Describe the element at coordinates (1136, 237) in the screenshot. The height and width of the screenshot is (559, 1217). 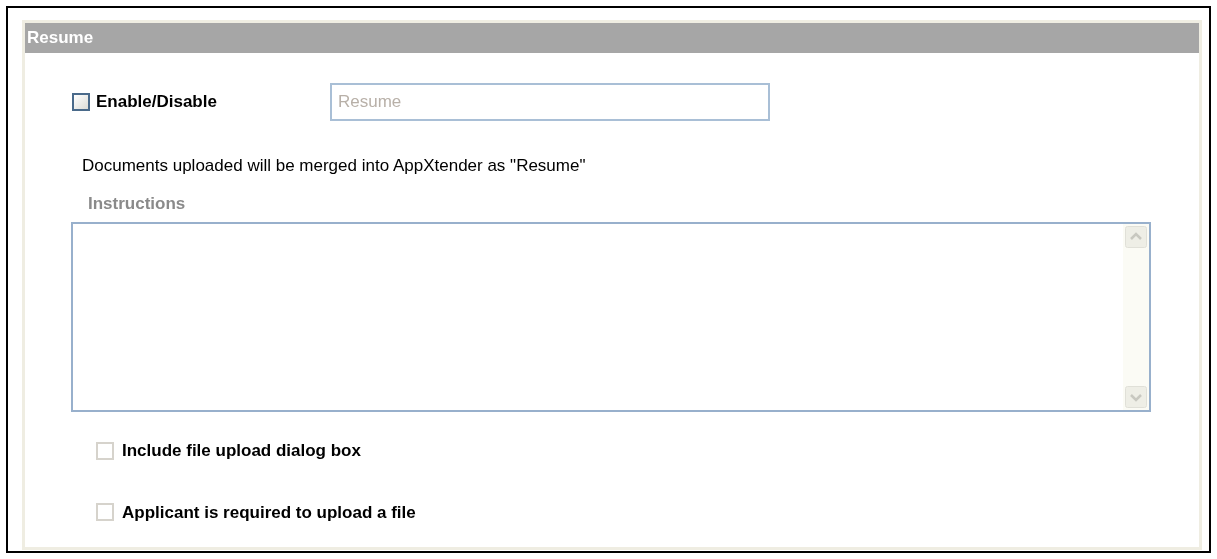
I see `scroll-up-icon` at that location.